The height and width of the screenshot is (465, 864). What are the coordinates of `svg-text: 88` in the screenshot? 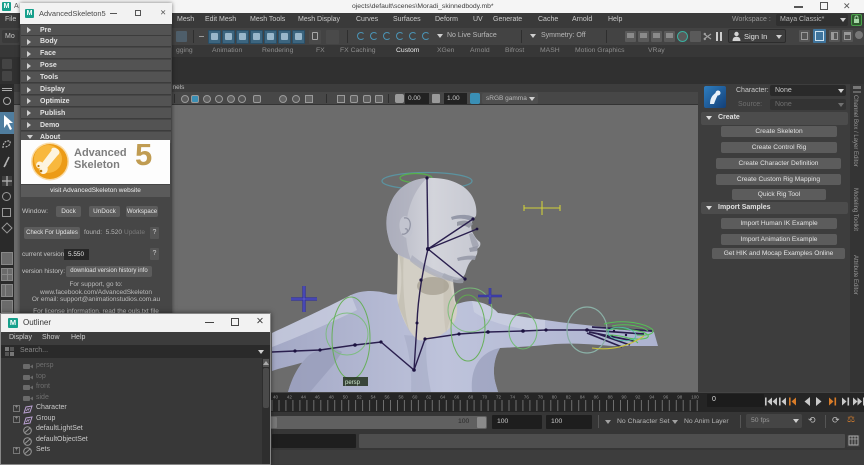 It's located at (611, 397).